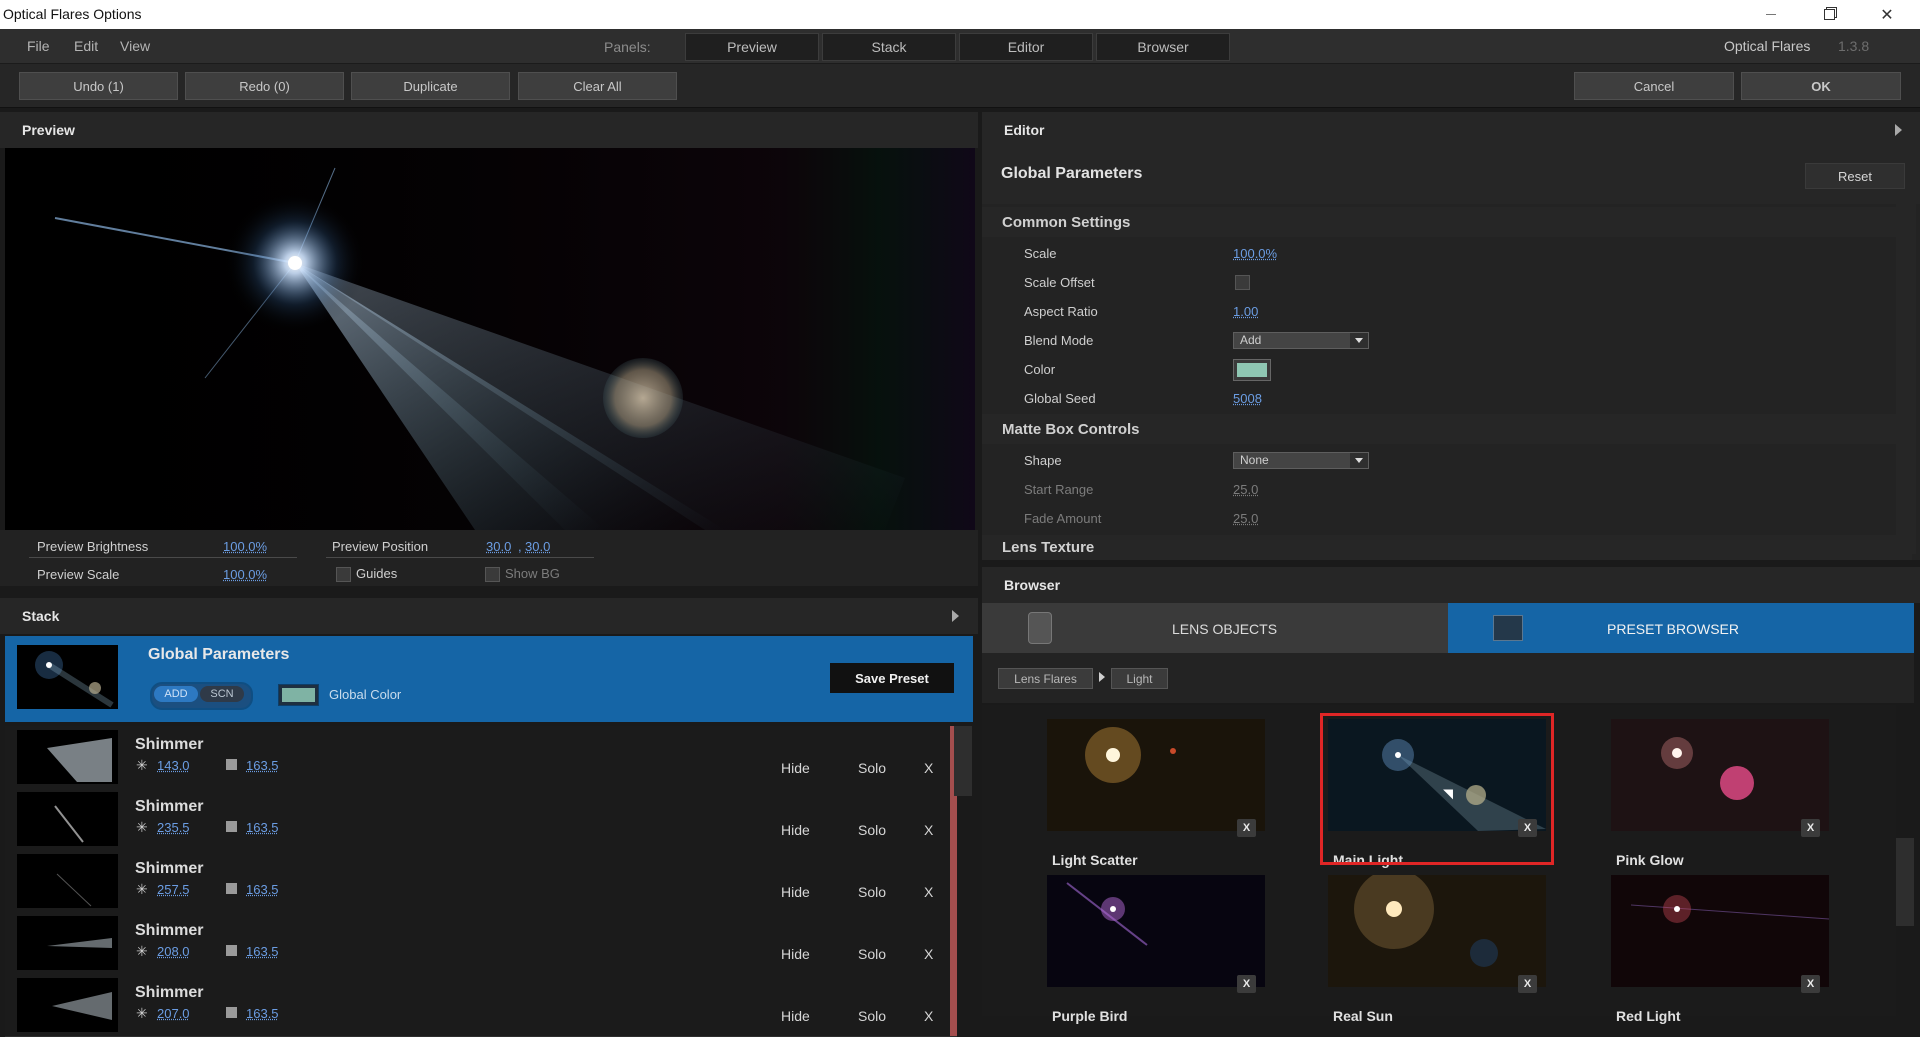 Image resolution: width=1920 pixels, height=1037 pixels. Describe the element at coordinates (1163, 47) in the screenshot. I see `panel-tab-browser: Browser` at that location.